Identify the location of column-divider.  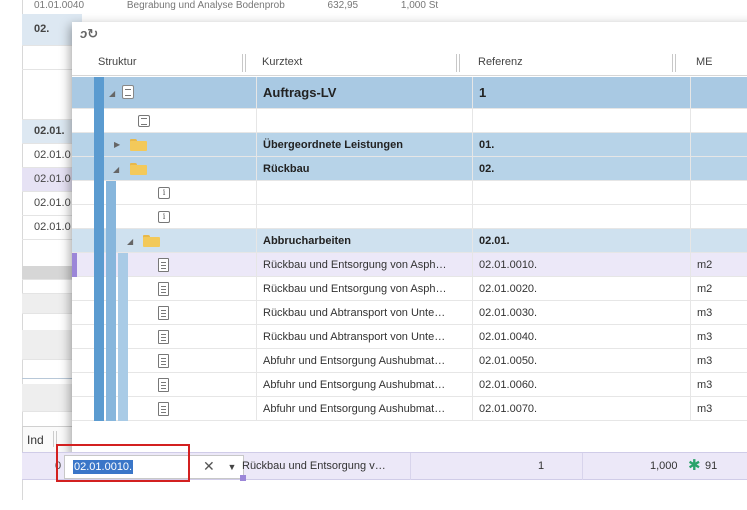
(410, 466).